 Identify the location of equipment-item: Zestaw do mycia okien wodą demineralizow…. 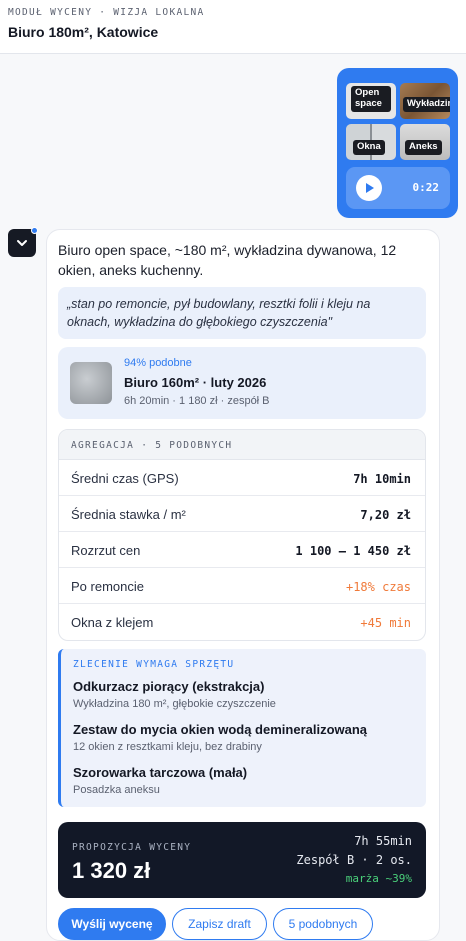
(220, 737).